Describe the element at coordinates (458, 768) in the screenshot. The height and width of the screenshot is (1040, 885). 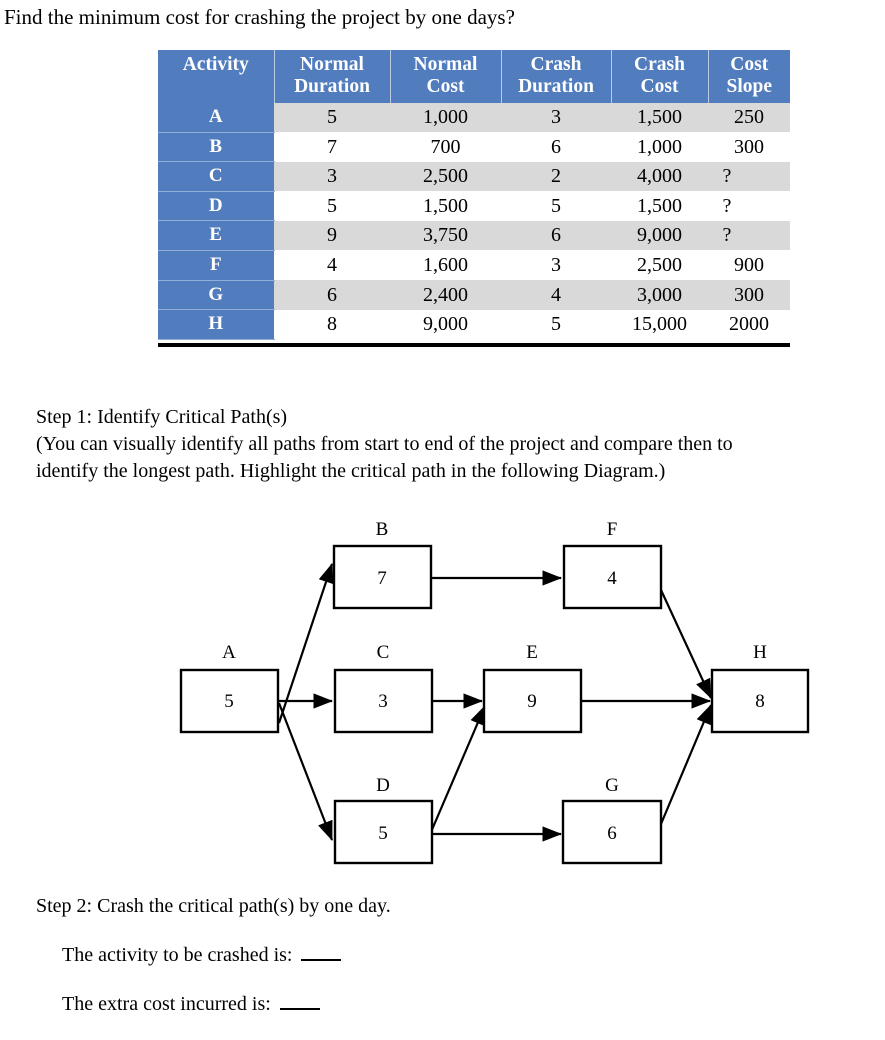
I see `edge-d-e` at that location.